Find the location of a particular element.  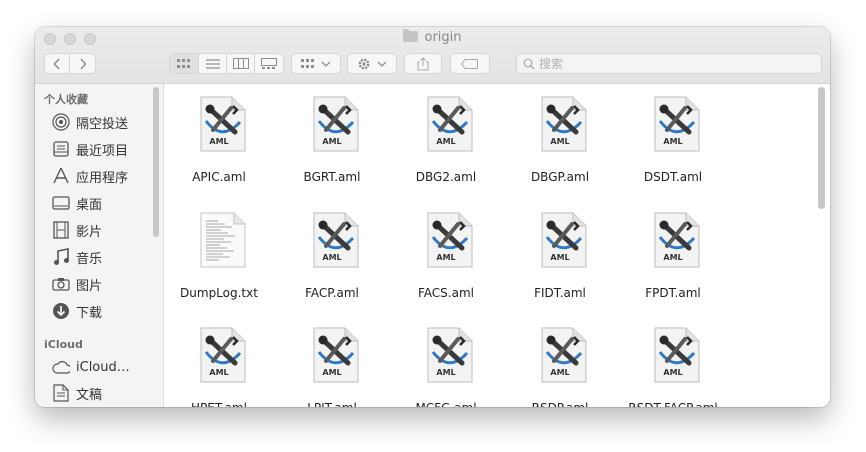

file-item: AML FIDT.aml is located at coordinates (560, 254).